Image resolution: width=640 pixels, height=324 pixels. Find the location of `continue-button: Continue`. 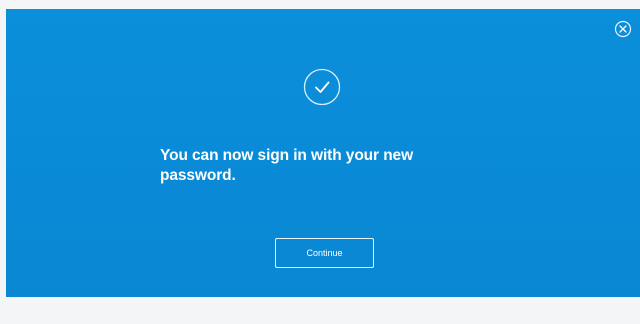

continue-button: Continue is located at coordinates (324, 253).